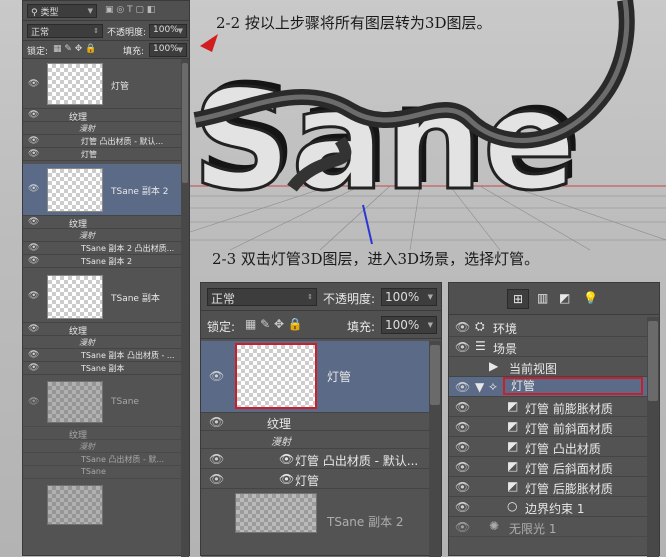 The width and height of the screenshot is (666, 557). I want to click on layer-row-next: TSane 副本 2, so click(321, 523).